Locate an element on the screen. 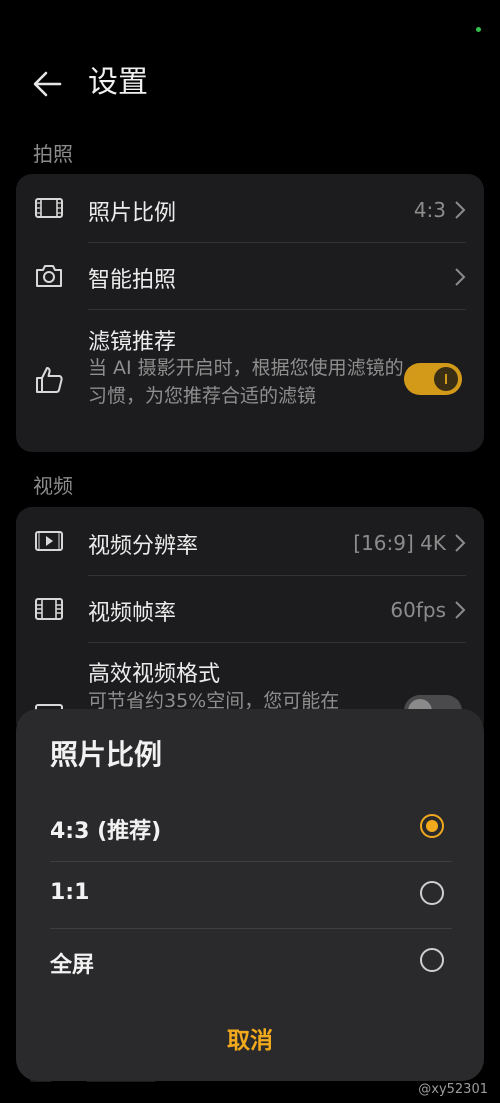 The width and height of the screenshot is (500, 1103). filter-recommend-row: 滤镜推荐 当 AI 摄影开启时，根据您使用滤镜的习惯，为您推荐合适的滤镜 is located at coordinates (250, 381).